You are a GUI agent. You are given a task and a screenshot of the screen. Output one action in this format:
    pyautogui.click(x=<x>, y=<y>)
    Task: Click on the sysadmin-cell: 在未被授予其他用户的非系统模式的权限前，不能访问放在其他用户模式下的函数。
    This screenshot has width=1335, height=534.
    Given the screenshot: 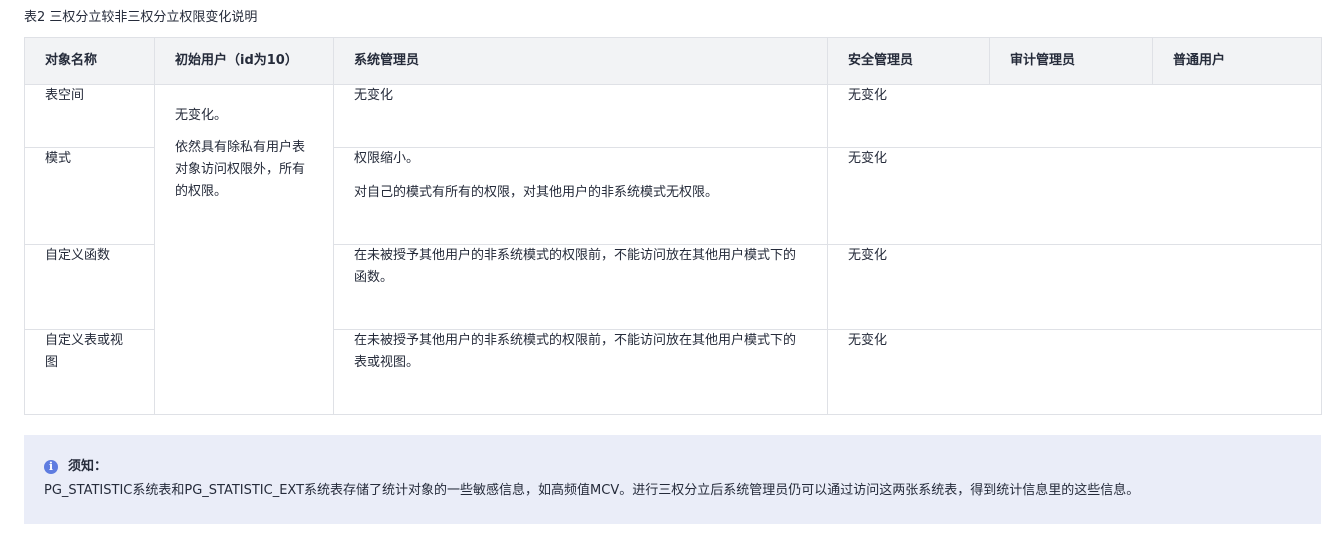 What is the action you would take?
    pyautogui.click(x=580, y=287)
    